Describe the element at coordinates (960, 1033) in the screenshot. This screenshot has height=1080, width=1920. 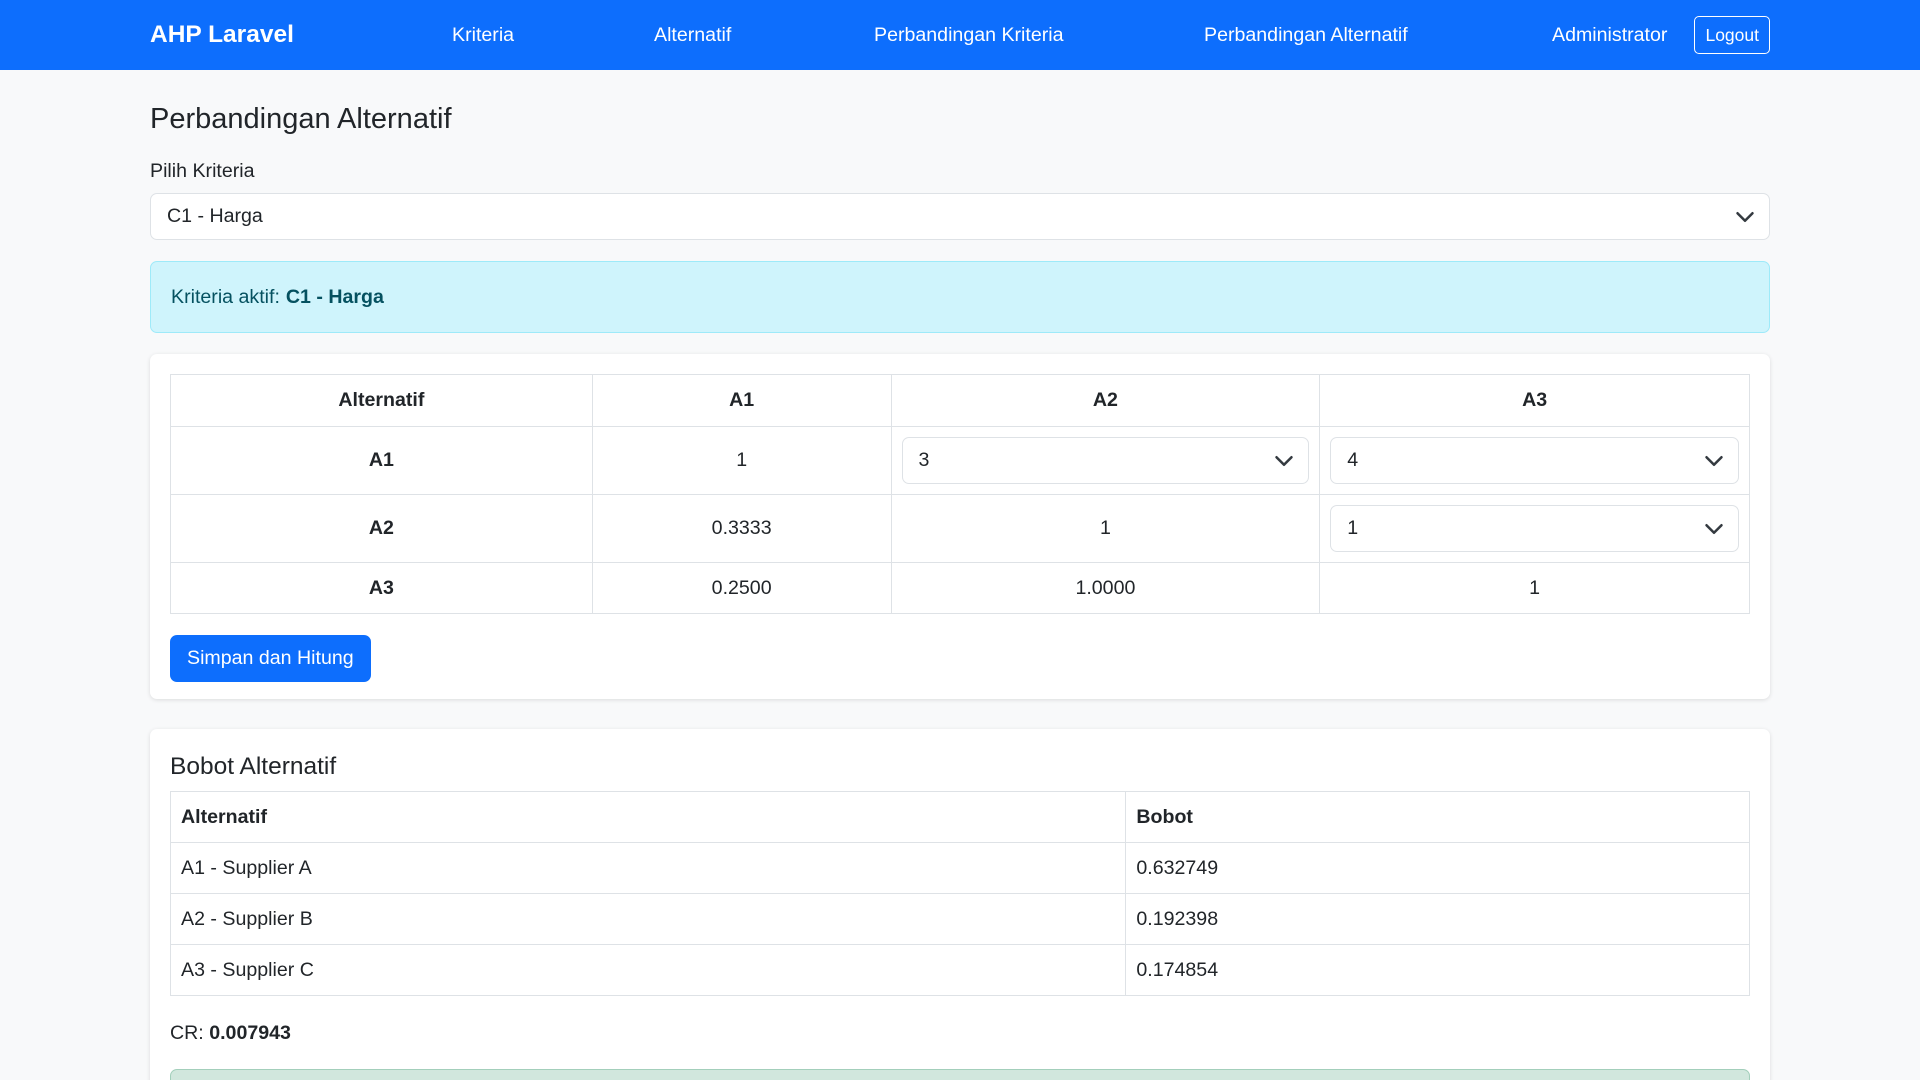
I see `consistency-ratio: CR: 0.007943` at that location.